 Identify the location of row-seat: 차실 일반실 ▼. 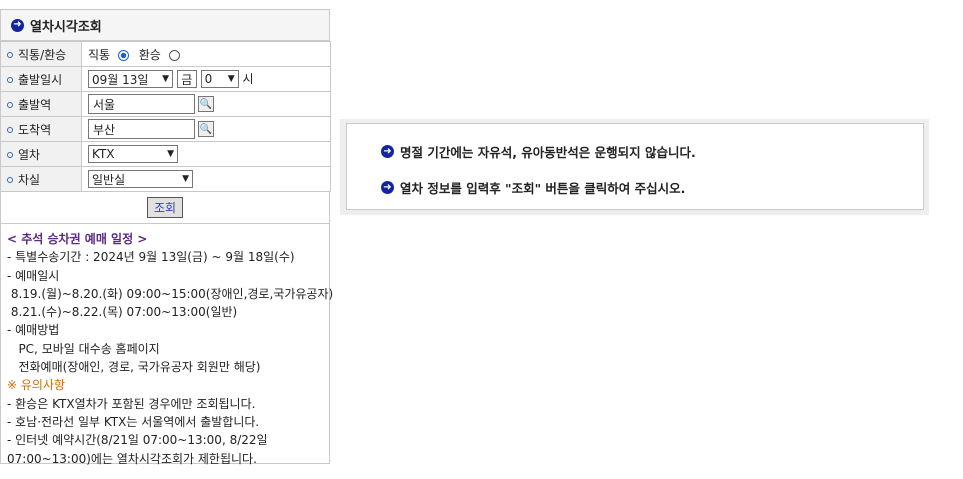
(165, 179).